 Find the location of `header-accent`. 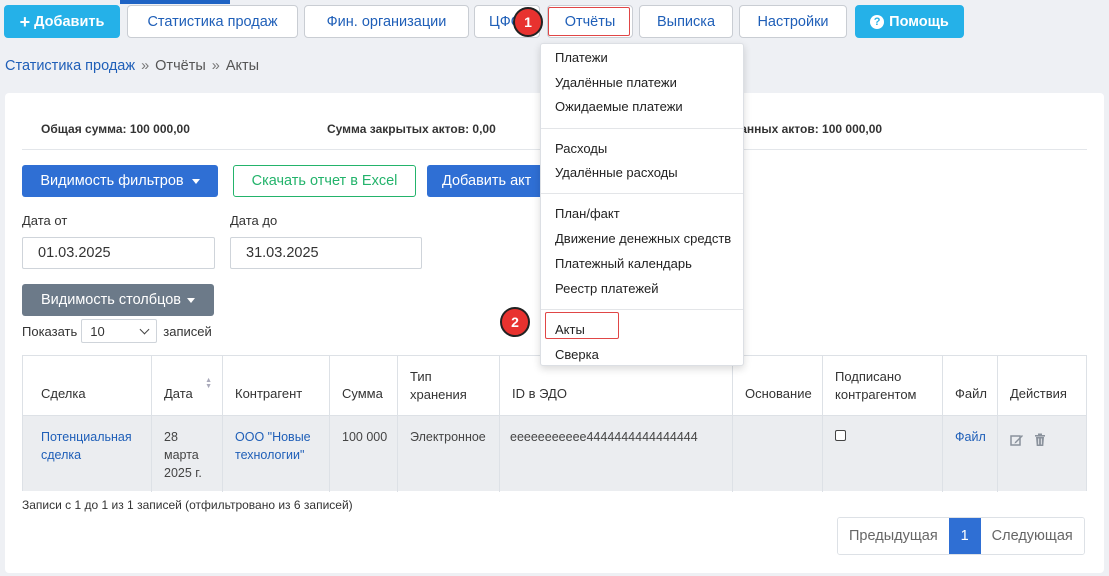

header-accent is located at coordinates (175, 2).